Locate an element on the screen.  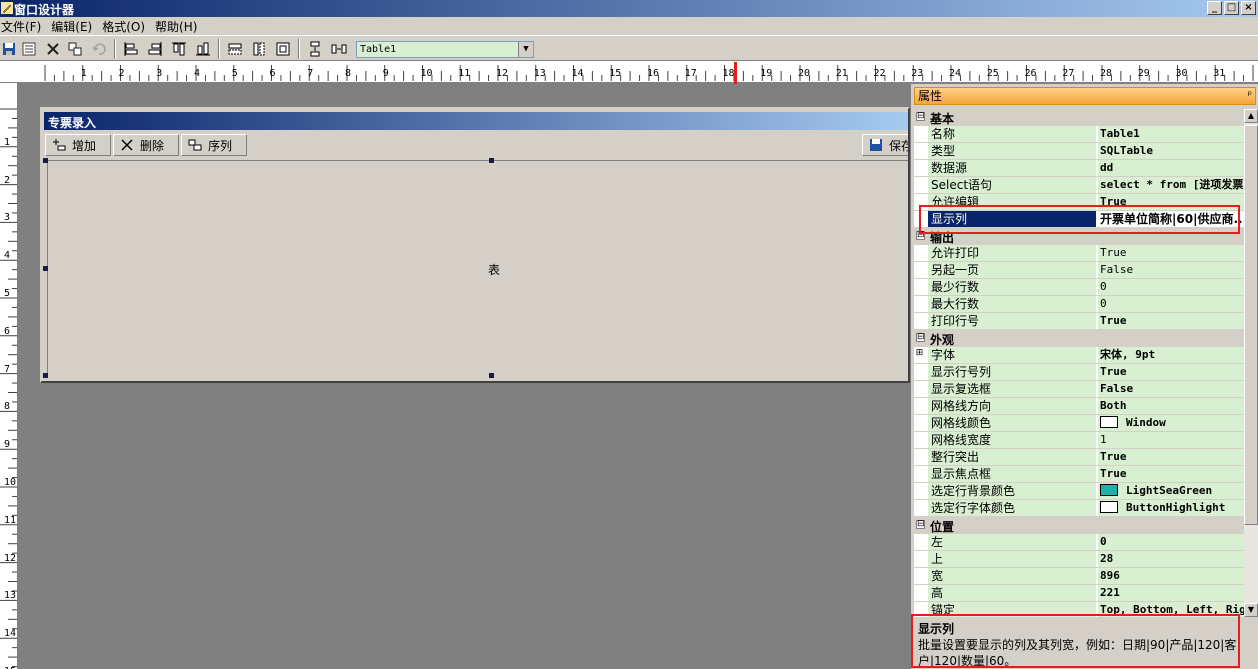
property-category: ⊟ 输出 is located at coordinates (1079, 236).